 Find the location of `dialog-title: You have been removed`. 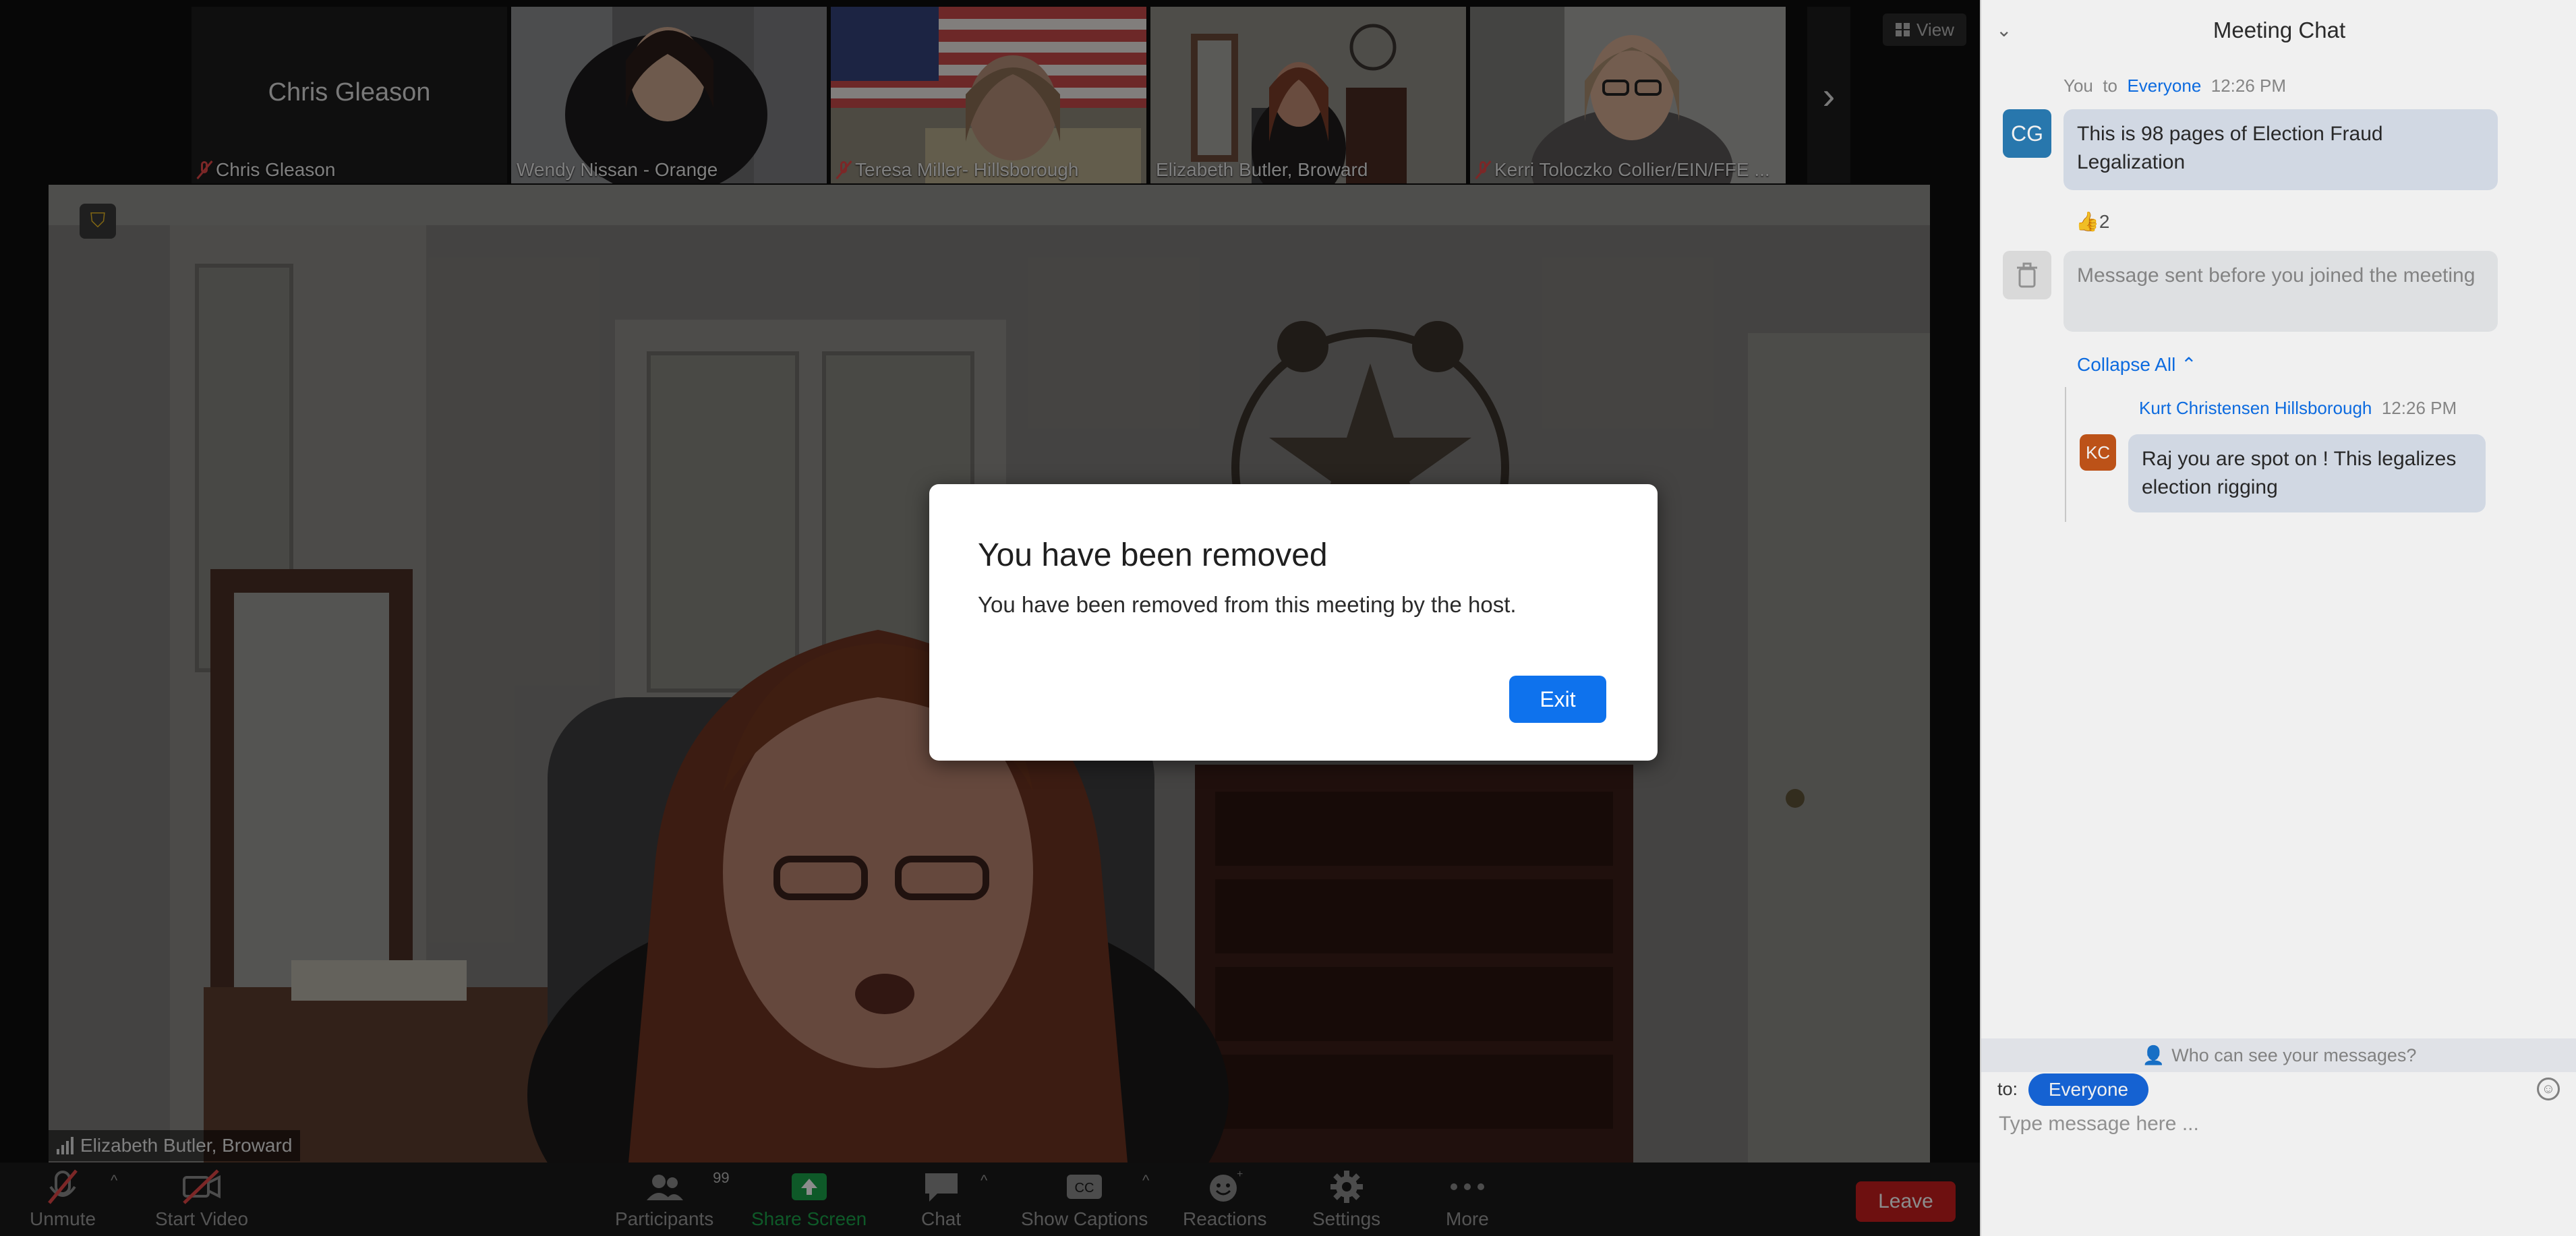

dialog-title: You have been removed is located at coordinates (1153, 555).